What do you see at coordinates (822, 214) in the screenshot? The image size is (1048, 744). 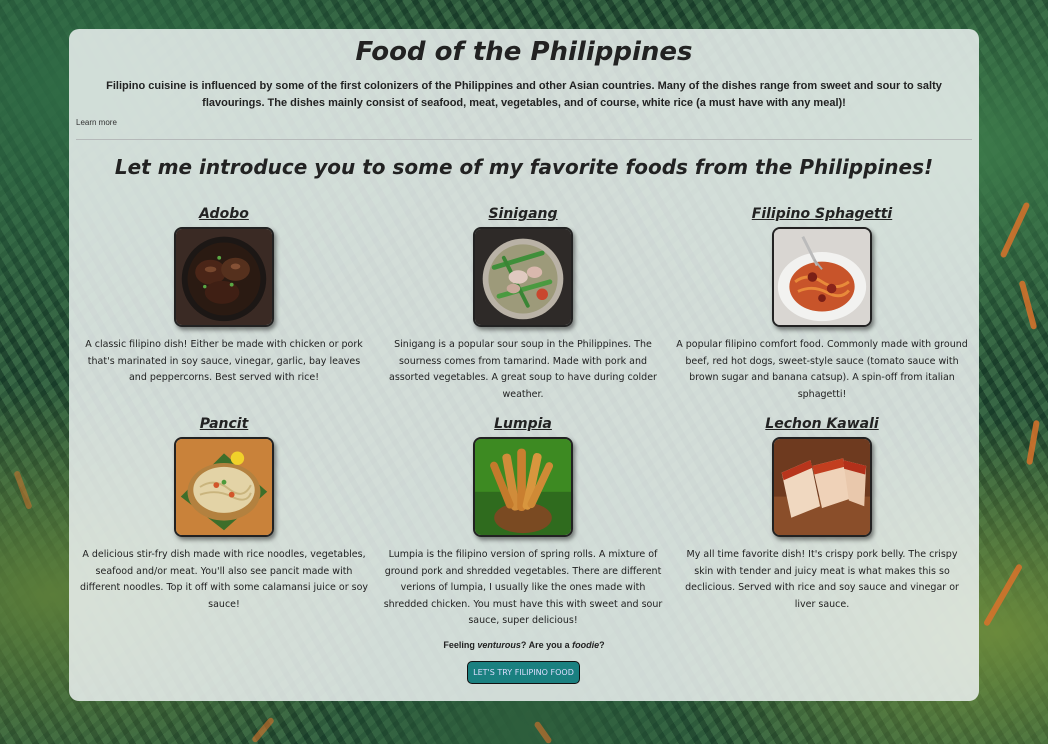 I see `food-title: Filipino Sphagetti` at bounding box center [822, 214].